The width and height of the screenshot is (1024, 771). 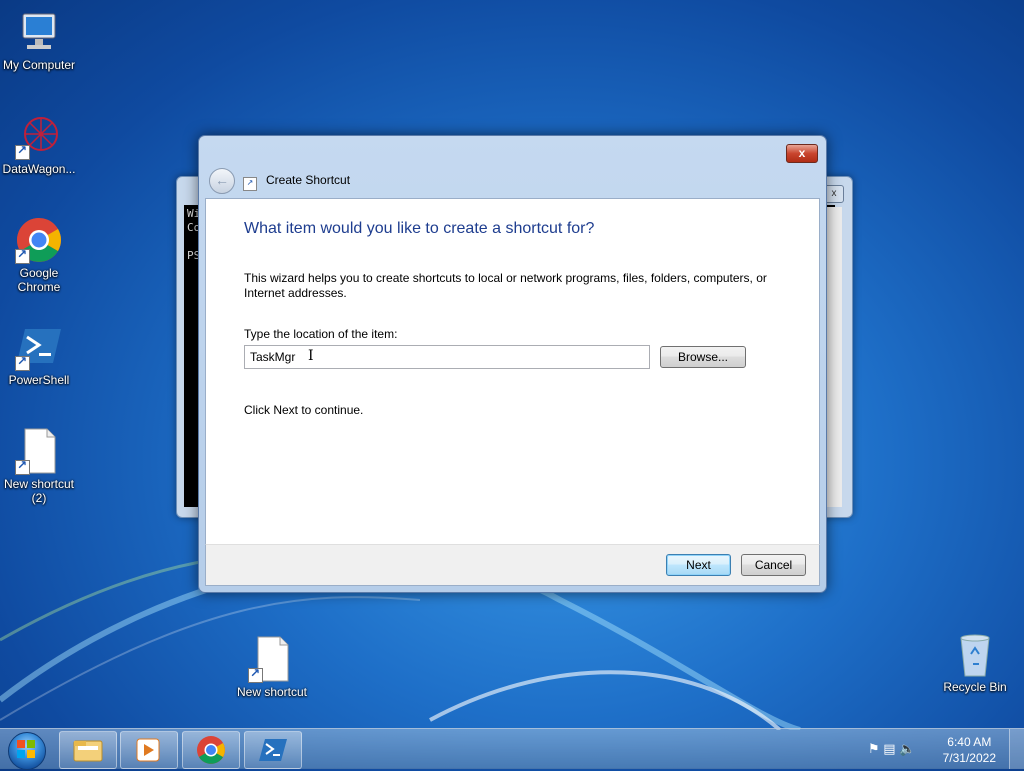 What do you see at coordinates (311, 356) in the screenshot?
I see `text-cursor-icon: I` at bounding box center [311, 356].